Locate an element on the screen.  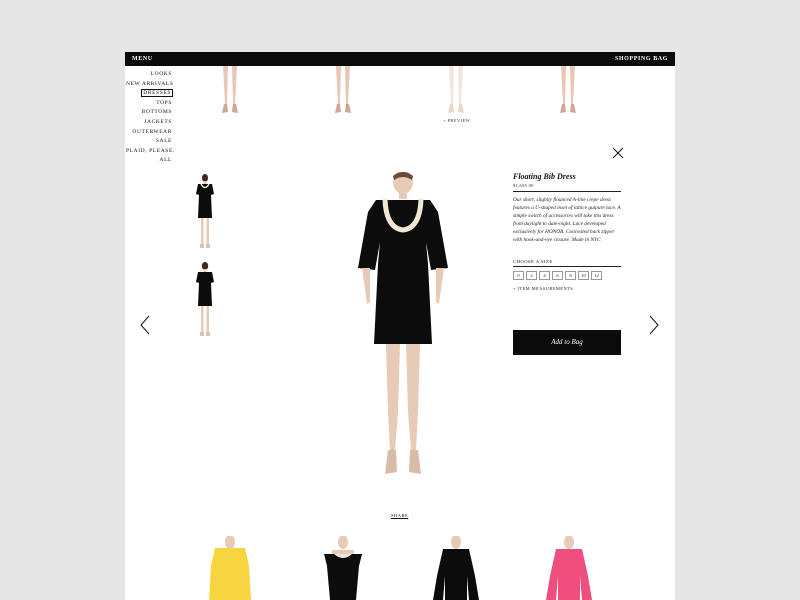
grid-item-yellow-dress is located at coordinates (230, 568).